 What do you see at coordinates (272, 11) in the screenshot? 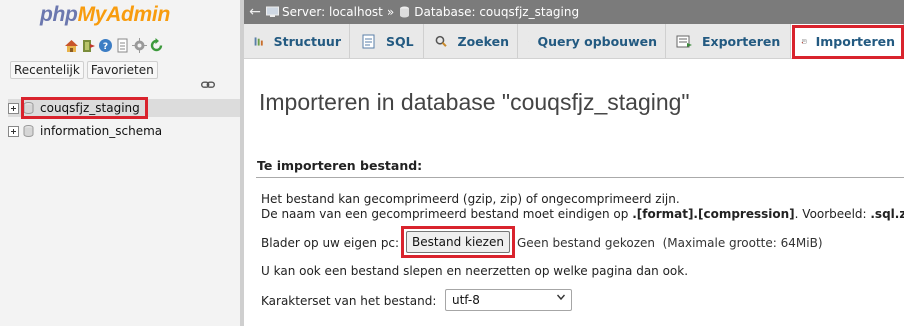
I see `server-icon` at bounding box center [272, 11].